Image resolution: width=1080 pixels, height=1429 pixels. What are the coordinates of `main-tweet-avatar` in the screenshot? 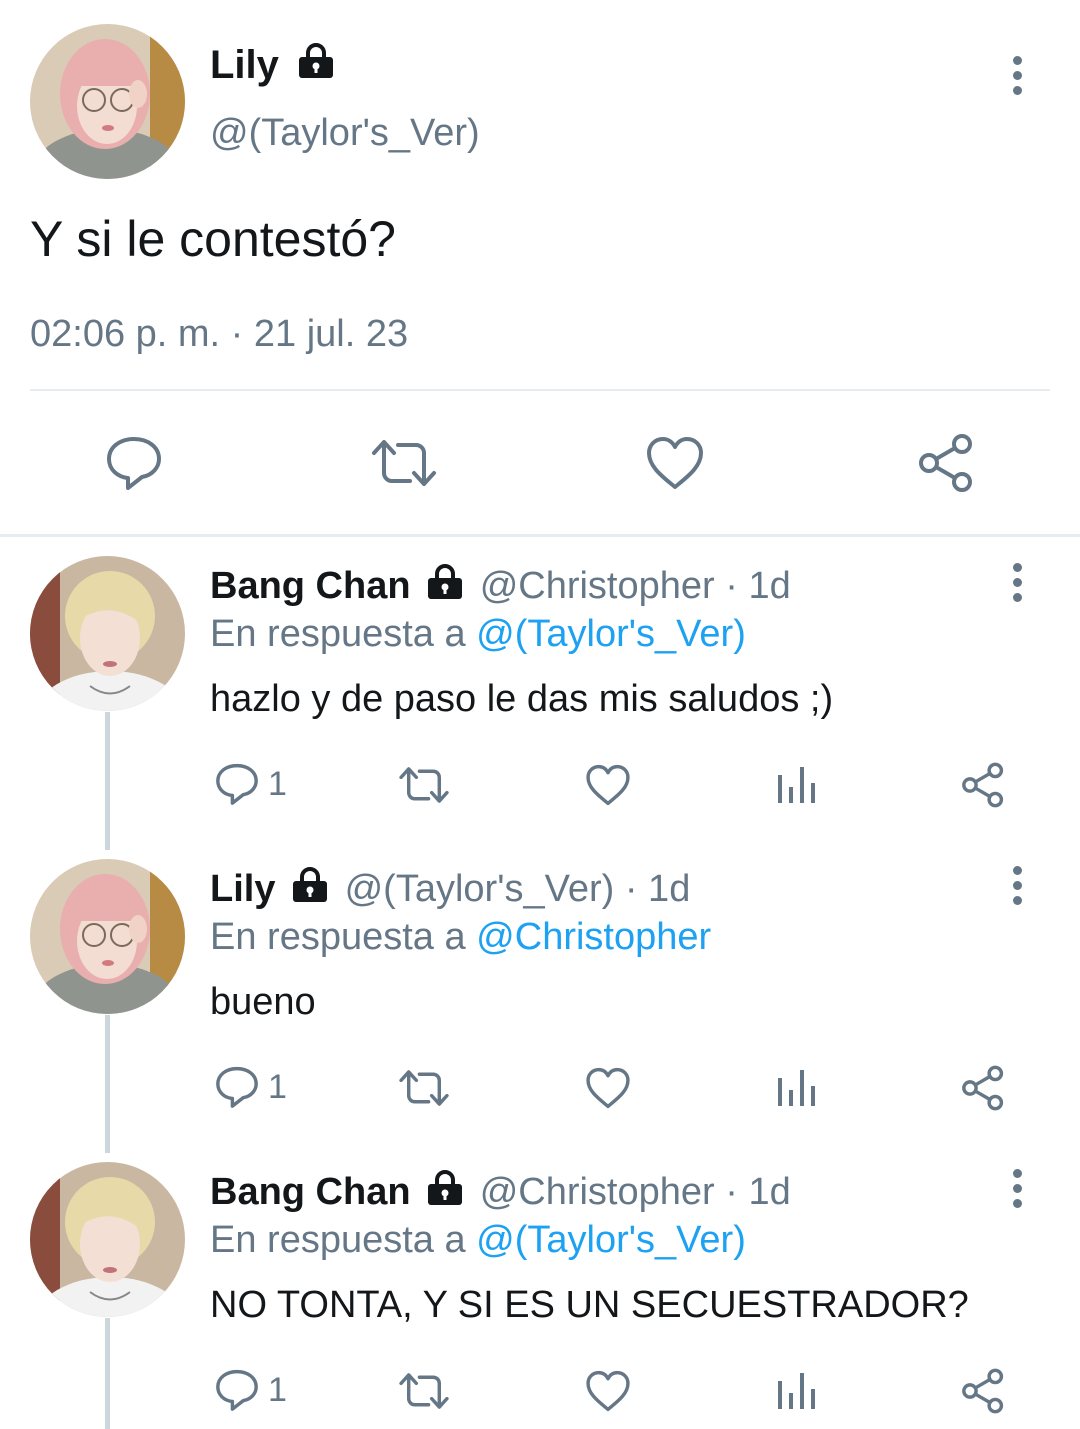 It's located at (107, 101).